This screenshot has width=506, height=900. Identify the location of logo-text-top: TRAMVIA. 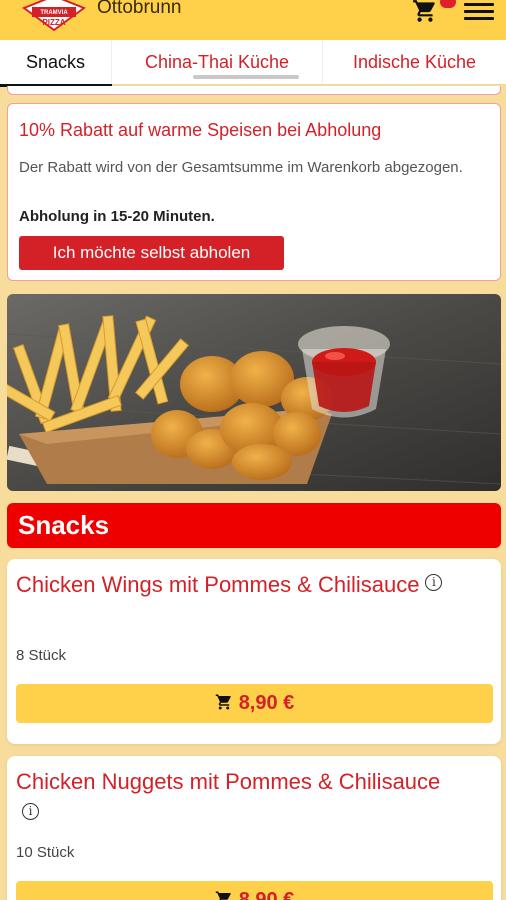
(54, 13).